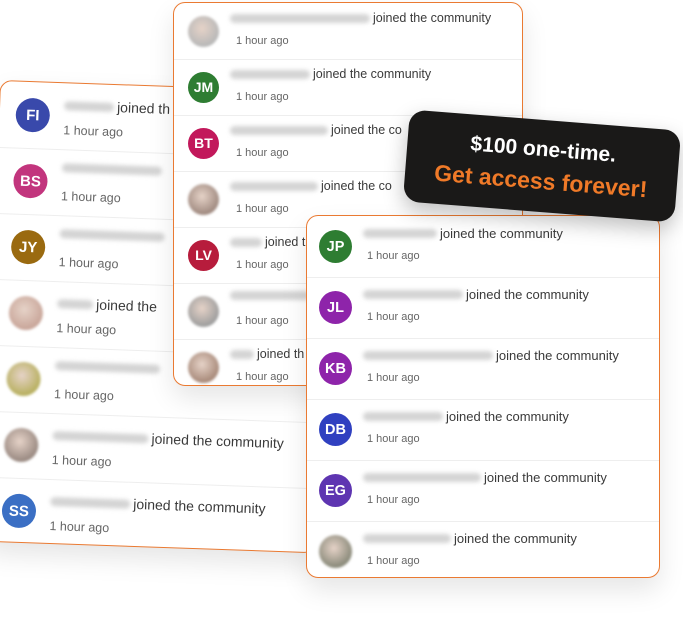  Describe the element at coordinates (483, 308) in the screenshot. I see `activity-item: JL joined the community 1 hour ago` at that location.